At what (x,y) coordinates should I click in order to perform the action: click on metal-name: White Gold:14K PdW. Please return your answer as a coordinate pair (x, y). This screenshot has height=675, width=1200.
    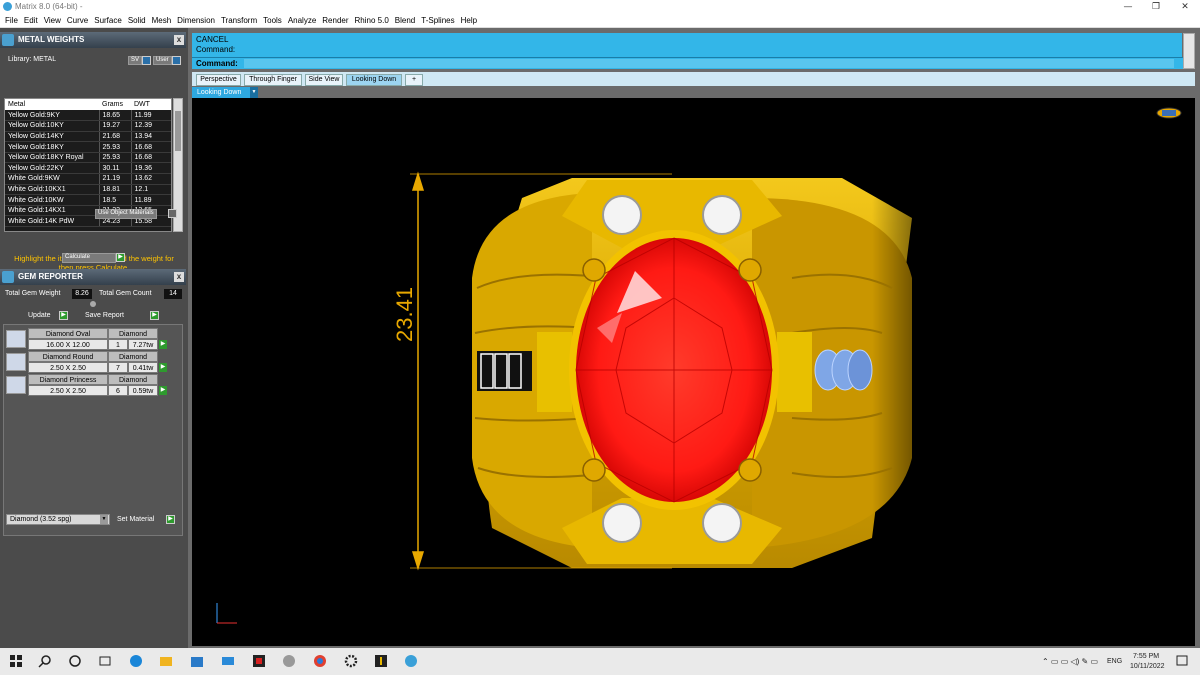
    Looking at the image, I should click on (52, 221).